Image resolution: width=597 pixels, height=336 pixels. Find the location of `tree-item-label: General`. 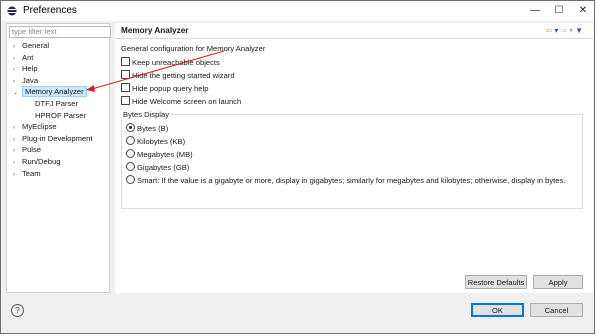

tree-item-label: General is located at coordinates (36, 45).